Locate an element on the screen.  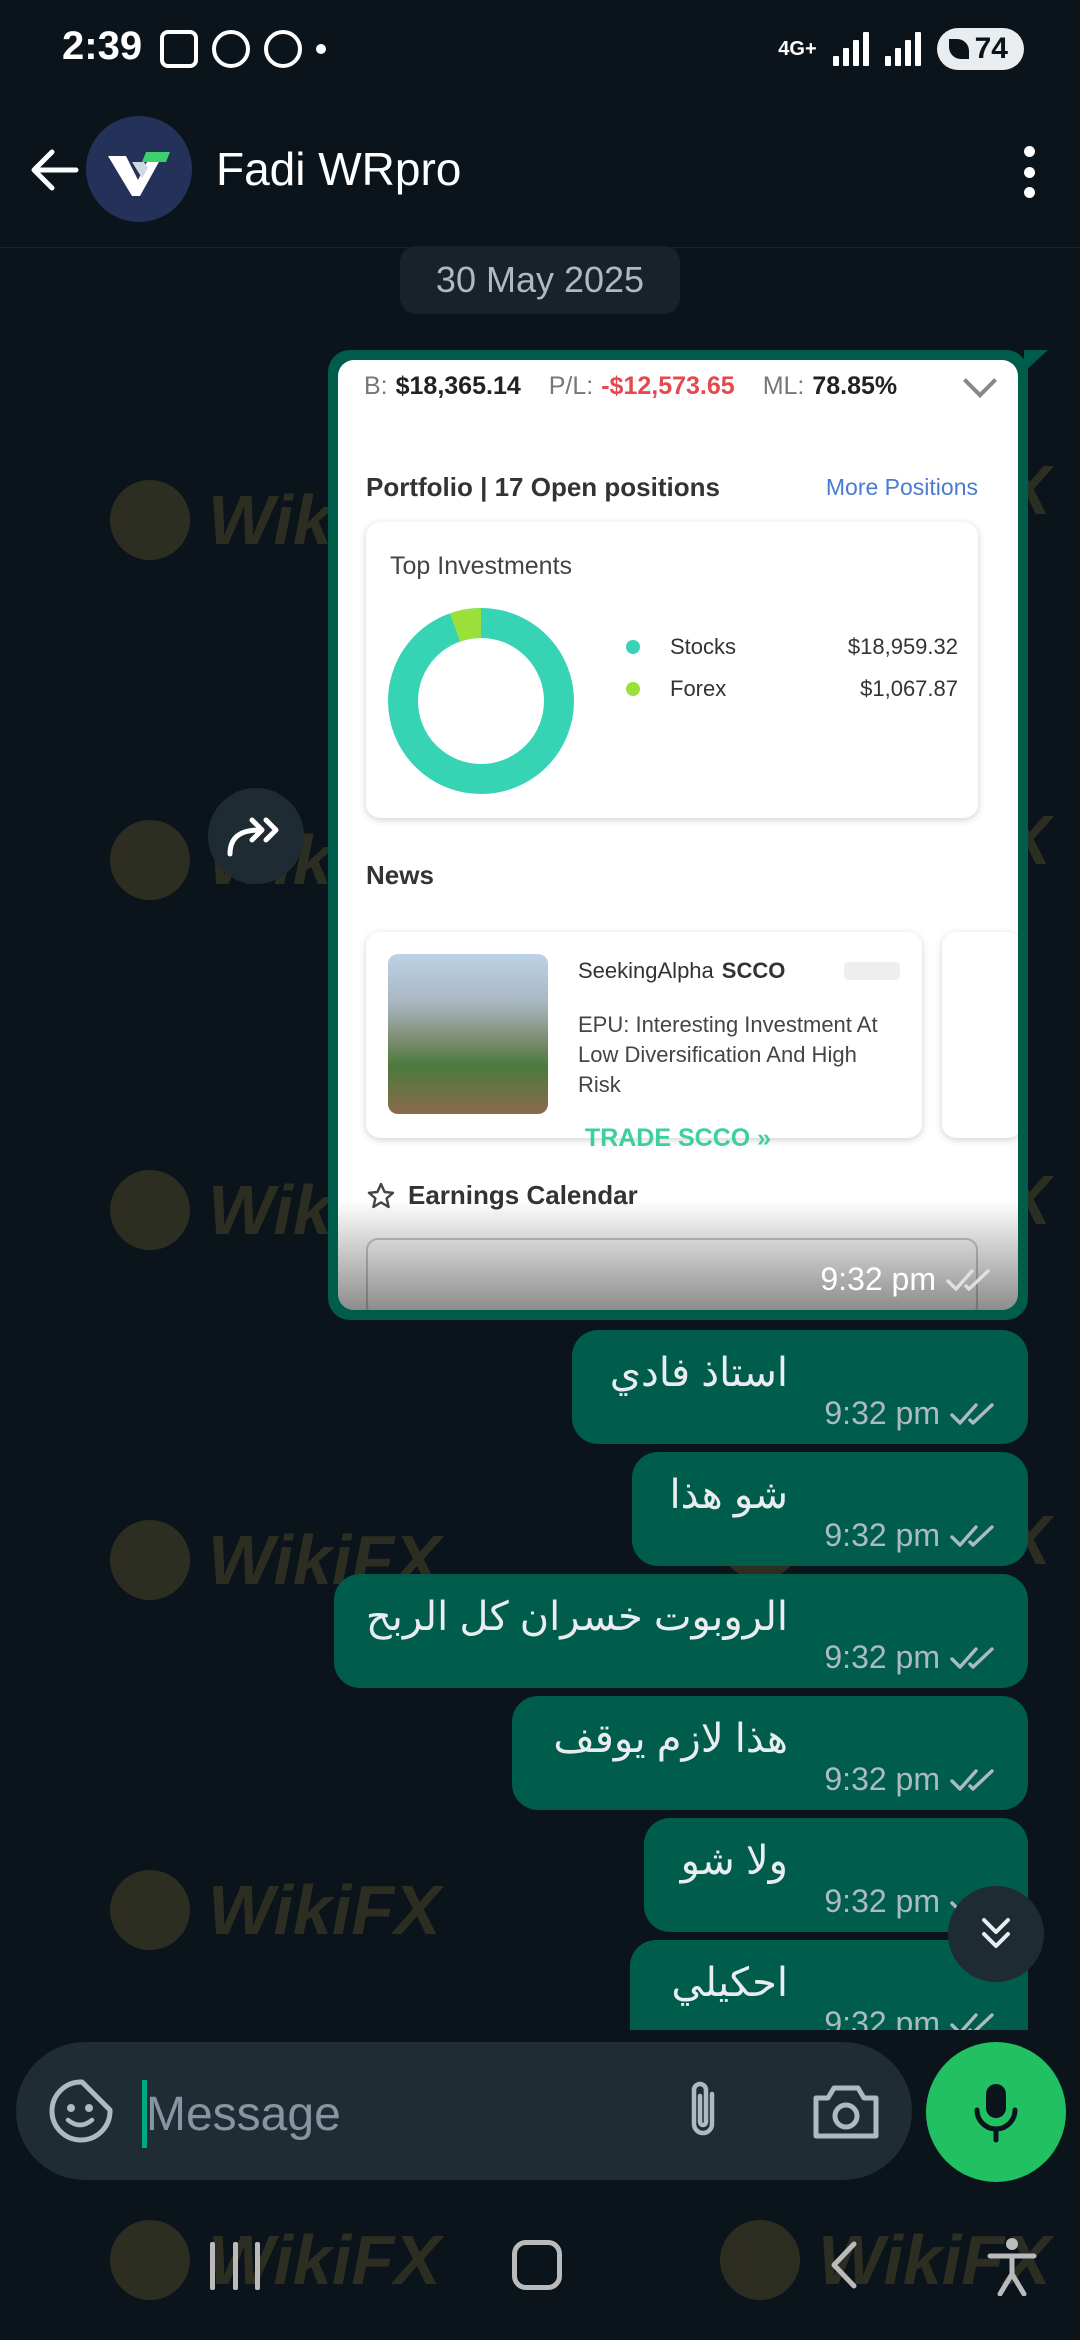
legend-name: Stocks is located at coordinates (703, 646).